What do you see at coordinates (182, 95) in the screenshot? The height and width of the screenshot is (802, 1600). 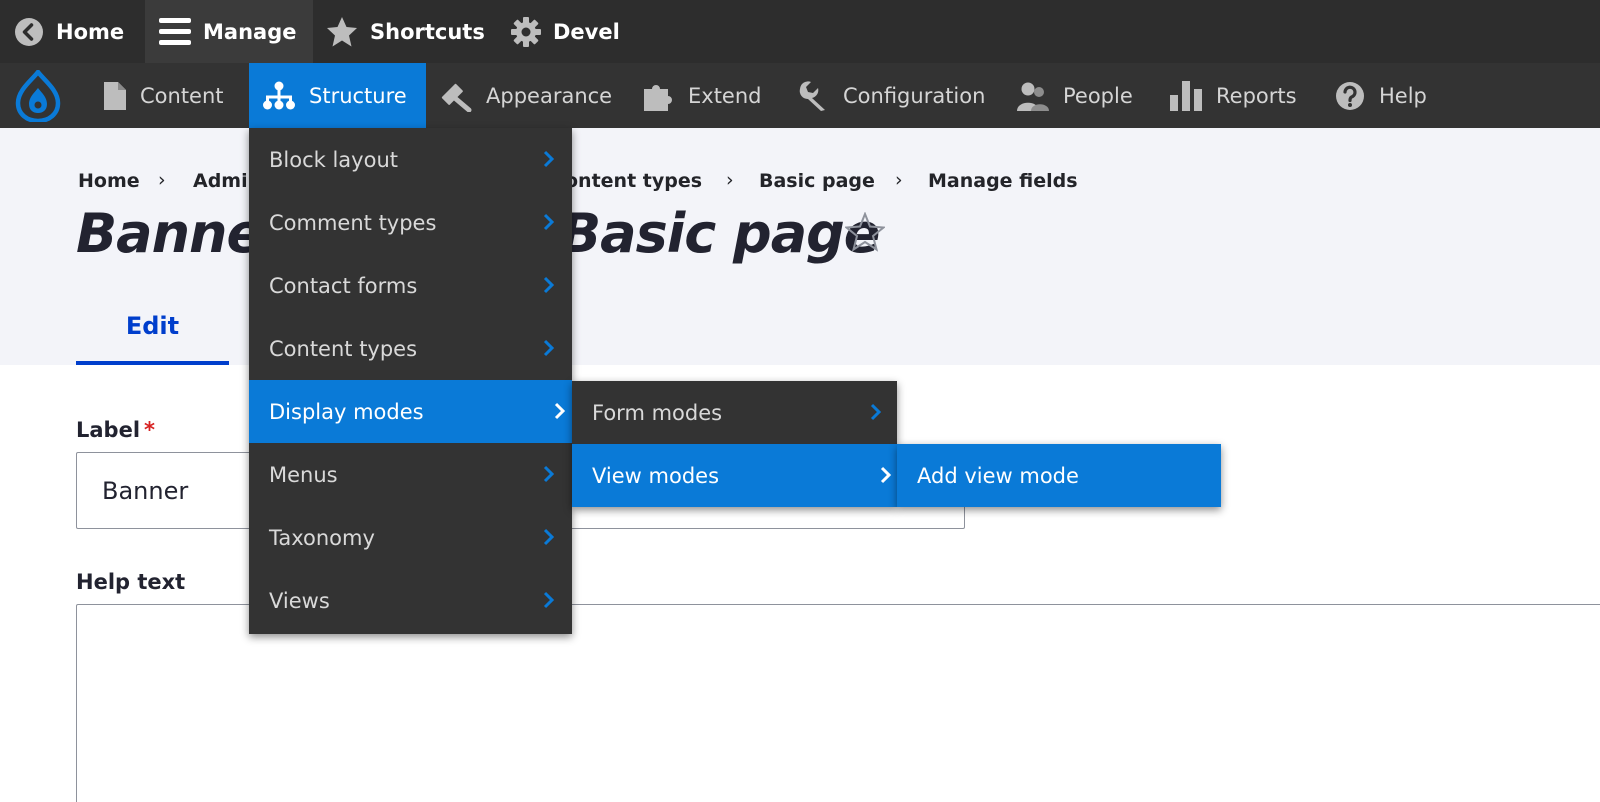 I see `tray-item-label: Content` at bounding box center [182, 95].